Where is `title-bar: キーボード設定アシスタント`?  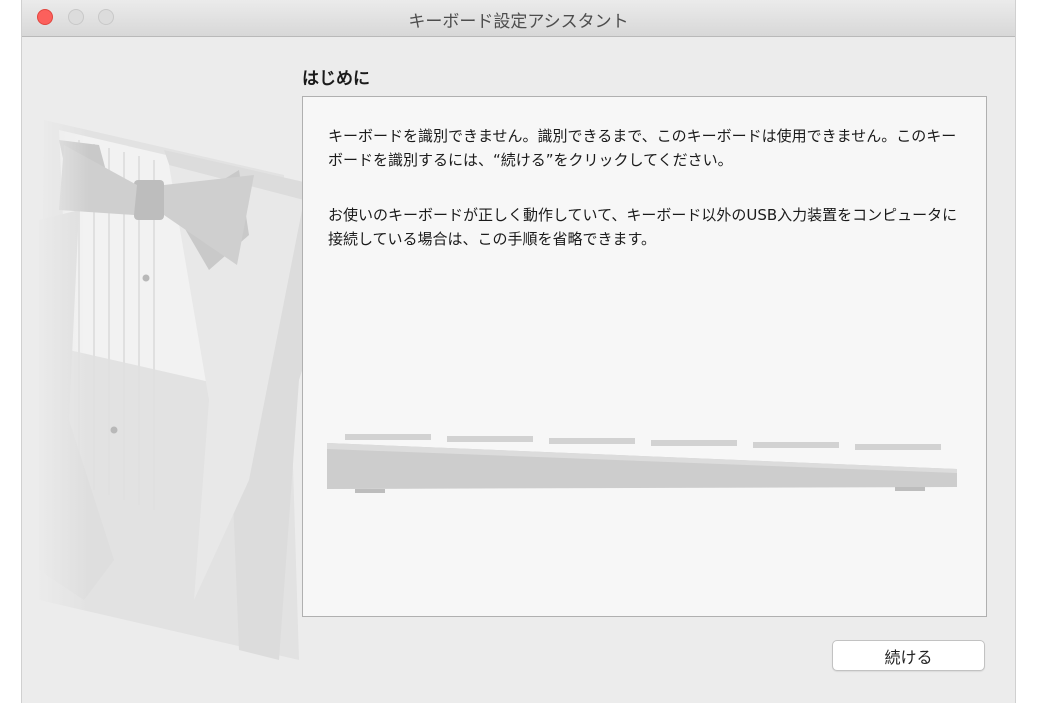
title-bar: キーボード設定アシスタント is located at coordinates (518, 18).